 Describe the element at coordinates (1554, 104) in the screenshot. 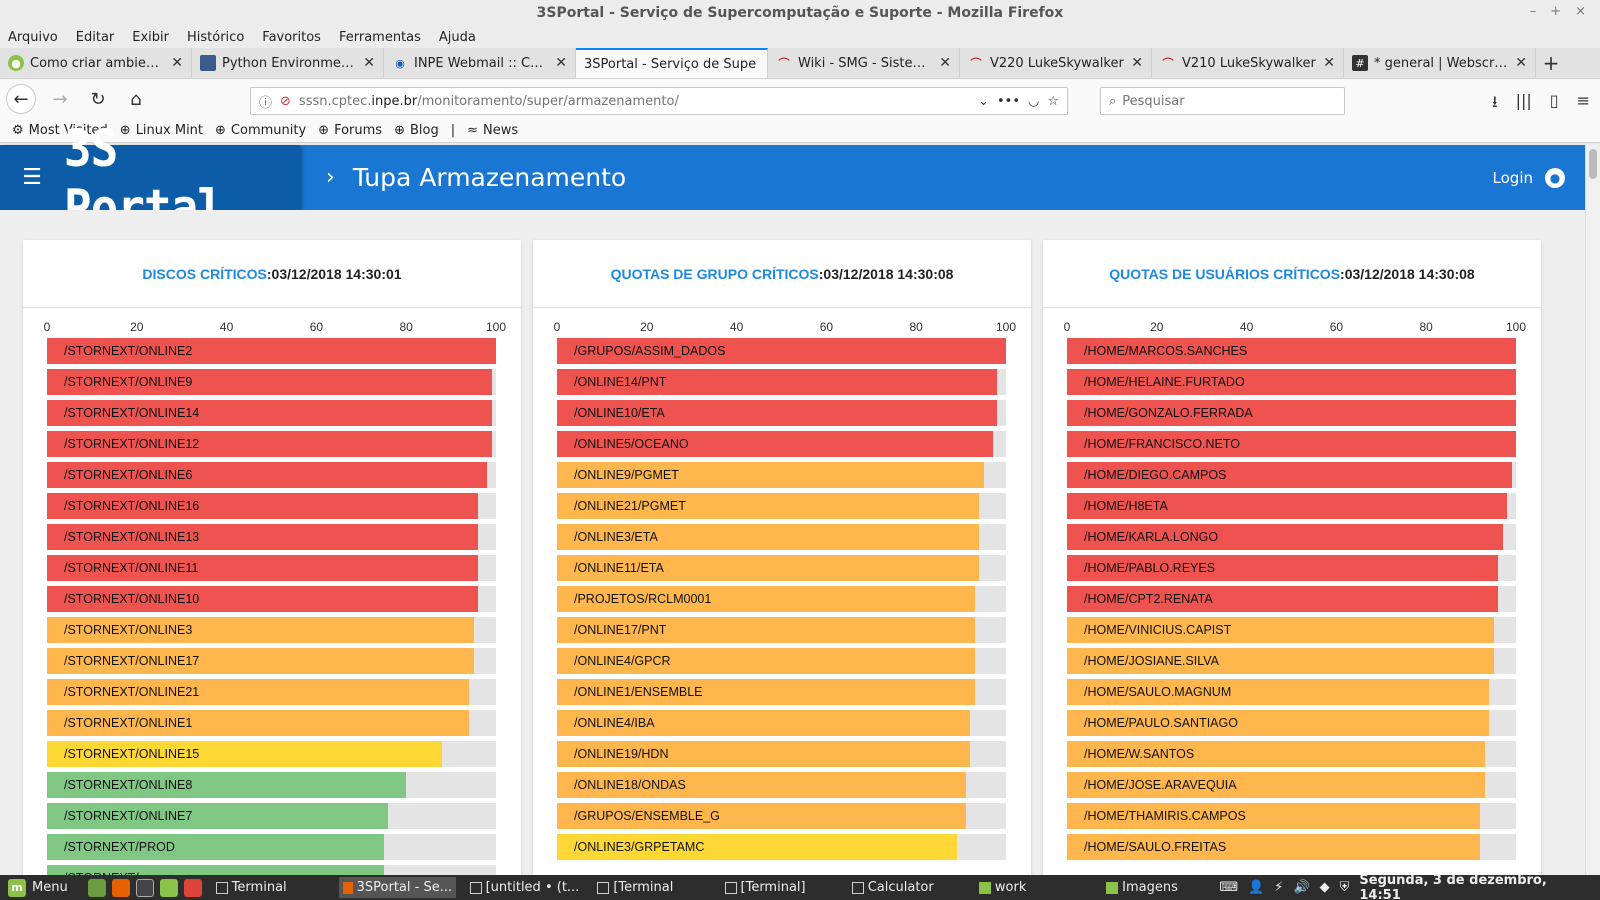

I see `sidebar-icon: ▯` at that location.